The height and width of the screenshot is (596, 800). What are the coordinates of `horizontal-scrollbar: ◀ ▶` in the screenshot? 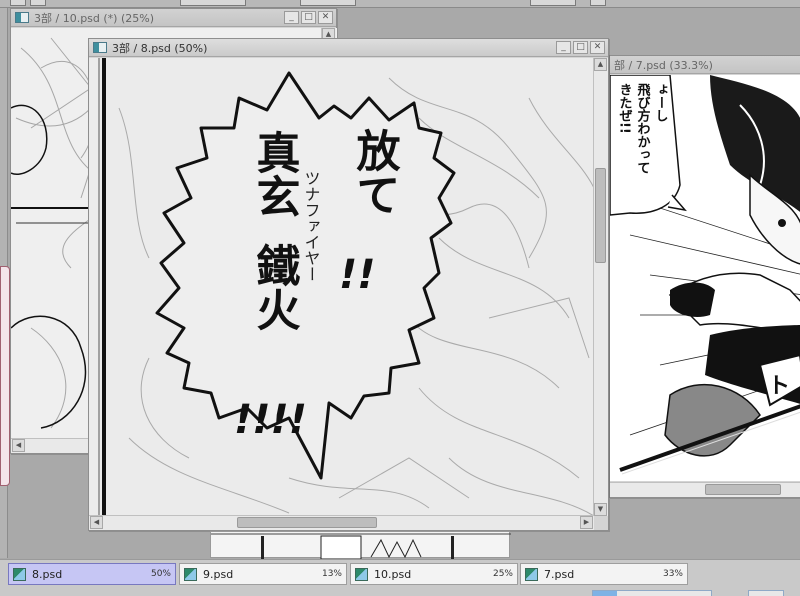 It's located at (341, 522).